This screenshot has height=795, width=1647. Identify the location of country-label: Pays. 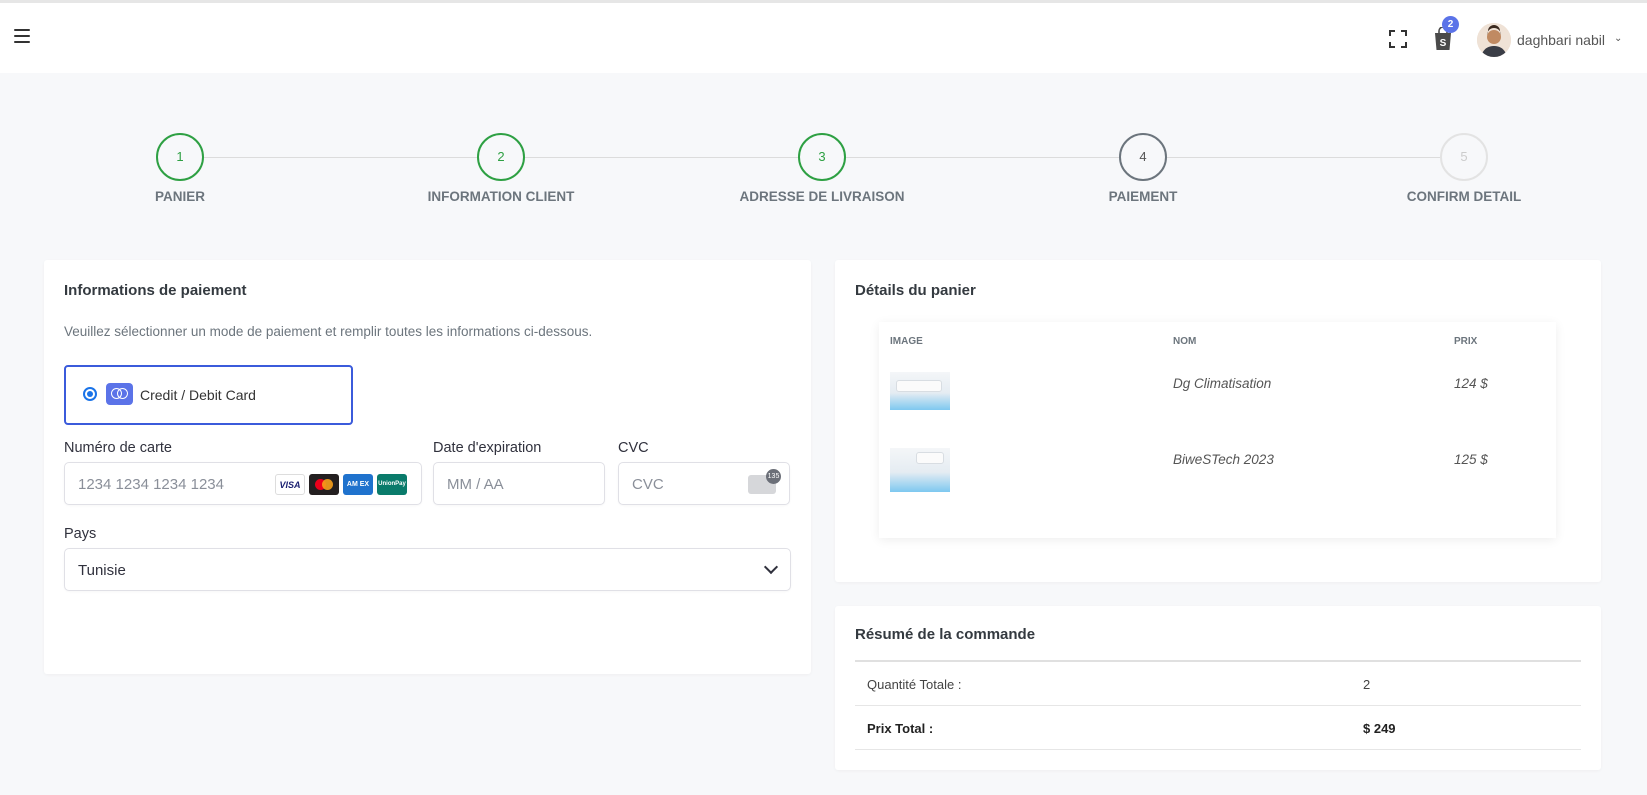
(80, 534).